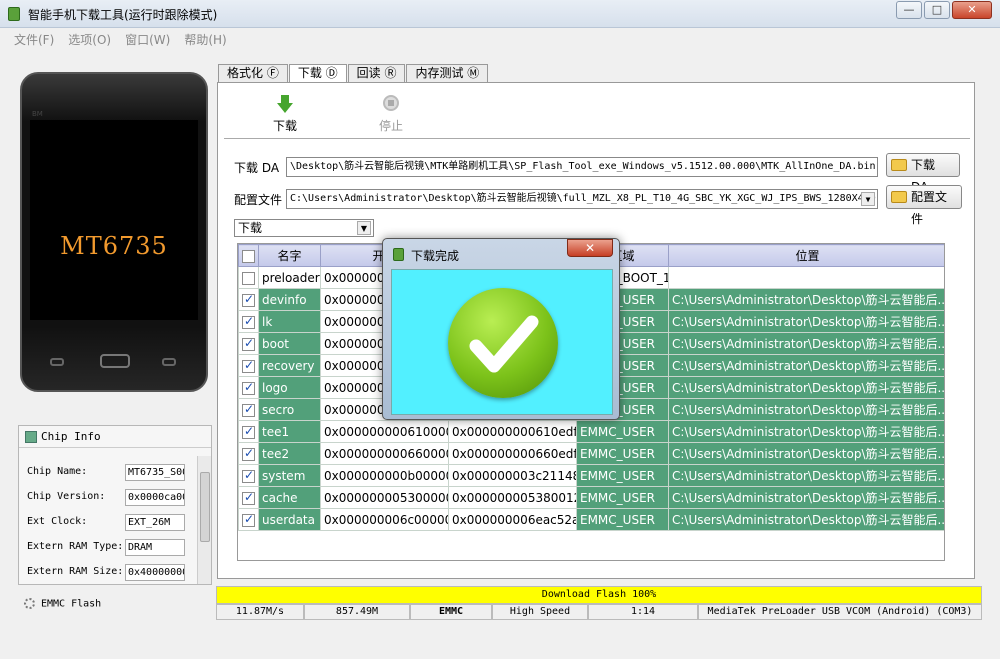  Describe the element at coordinates (155, 547) in the screenshot. I see `ram-type-value: DRAM` at that location.